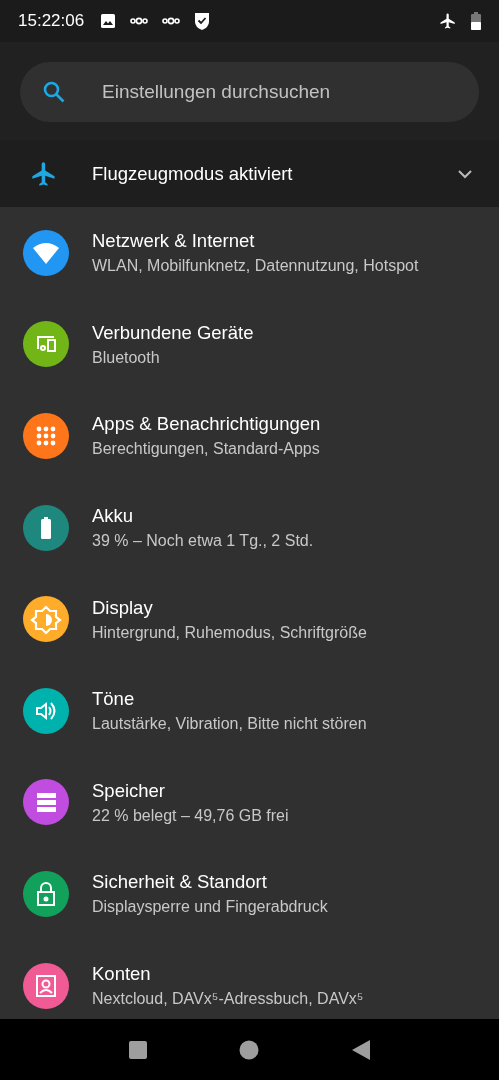  I want to click on item-summary: 39 % – Noch etwa 1 Tg., 2 Std., so click(203, 541).